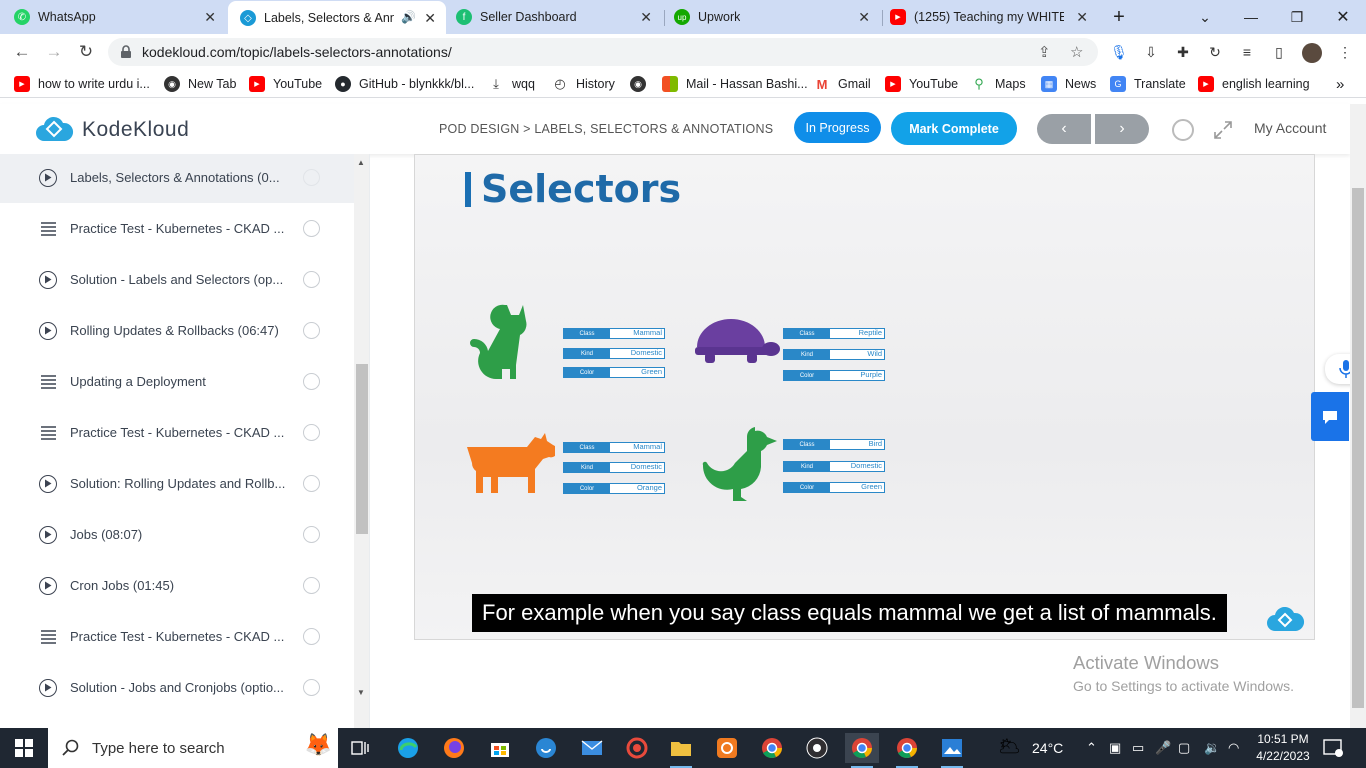 Image resolution: width=1366 pixels, height=768 pixels. What do you see at coordinates (1183, 130) in the screenshot?
I see `dark-mode-toggle-icon` at bounding box center [1183, 130].